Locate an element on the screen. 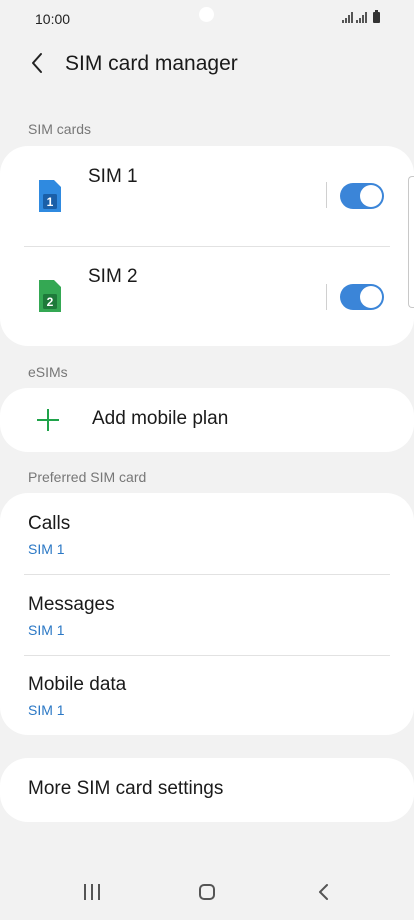 The height and width of the screenshot is (920, 414). pref-title: Messages is located at coordinates (71, 604).